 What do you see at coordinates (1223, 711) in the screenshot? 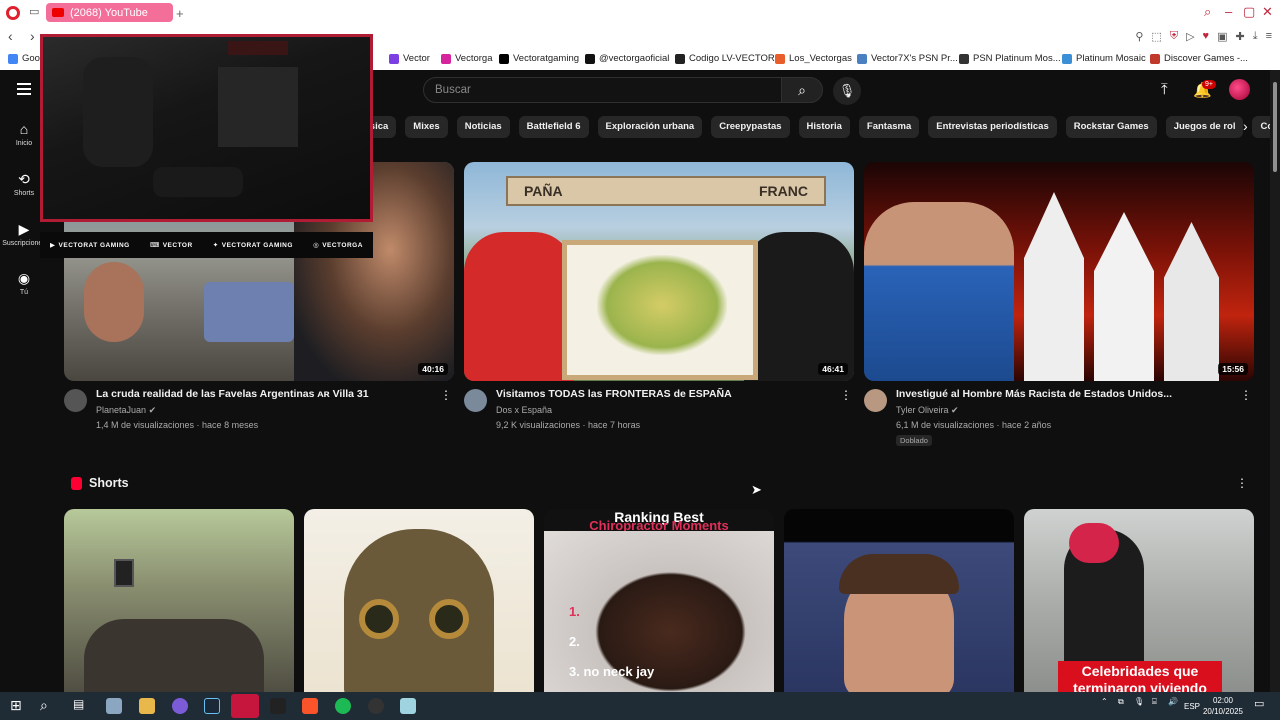
I see `clock-date: 20/10/2025` at bounding box center [1223, 711].